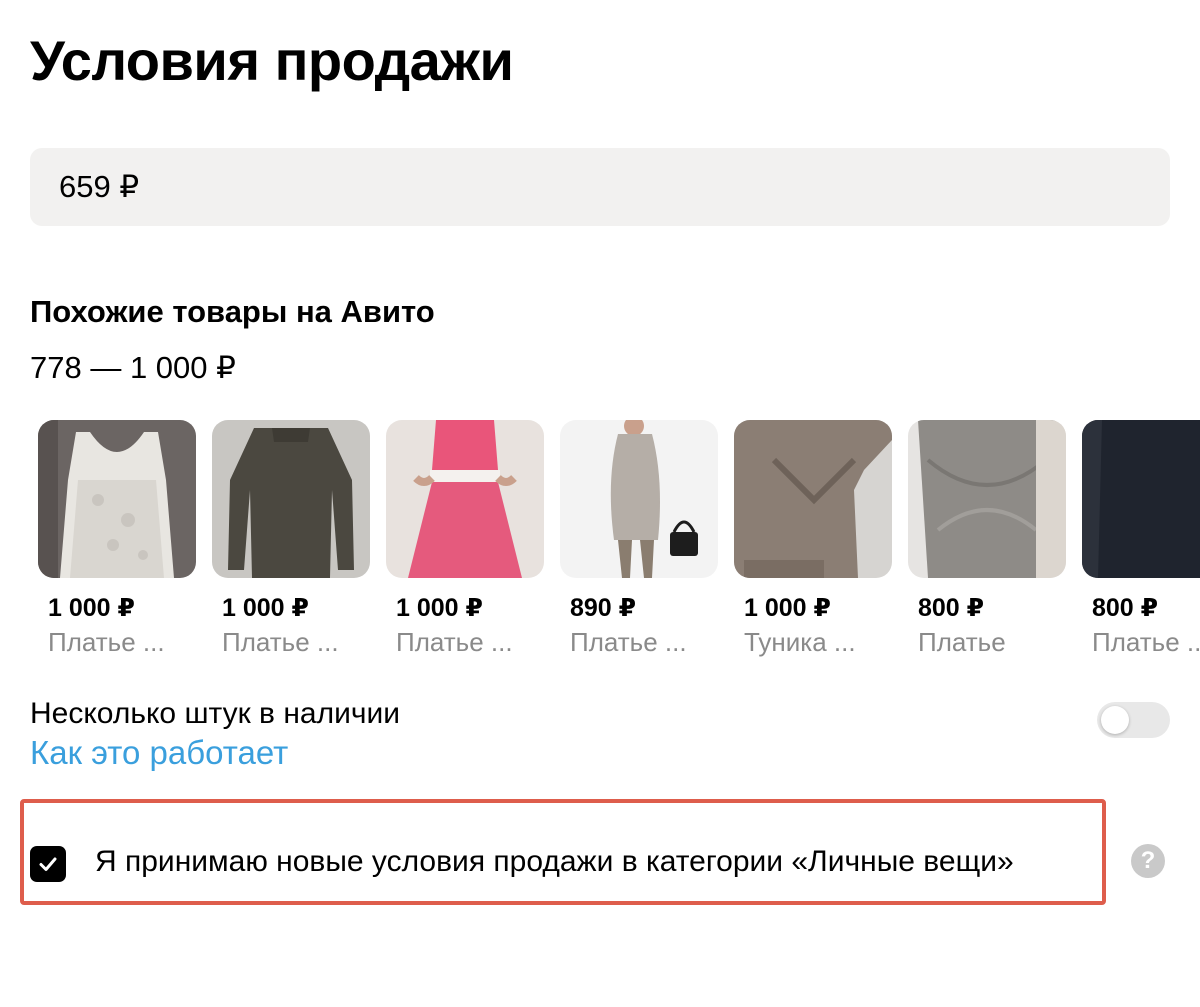 Image resolution: width=1200 pixels, height=1007 pixels. What do you see at coordinates (1115, 720) in the screenshot?
I see `toggle-knob` at bounding box center [1115, 720].